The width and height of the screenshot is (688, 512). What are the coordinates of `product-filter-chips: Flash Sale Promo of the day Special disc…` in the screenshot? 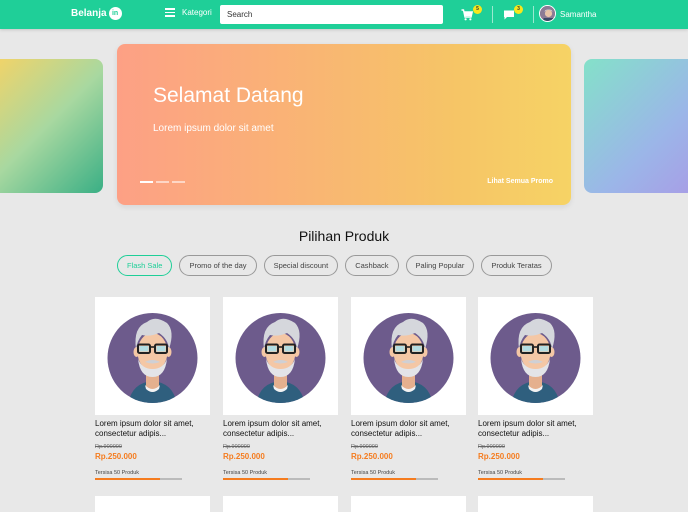 It's located at (338, 265).